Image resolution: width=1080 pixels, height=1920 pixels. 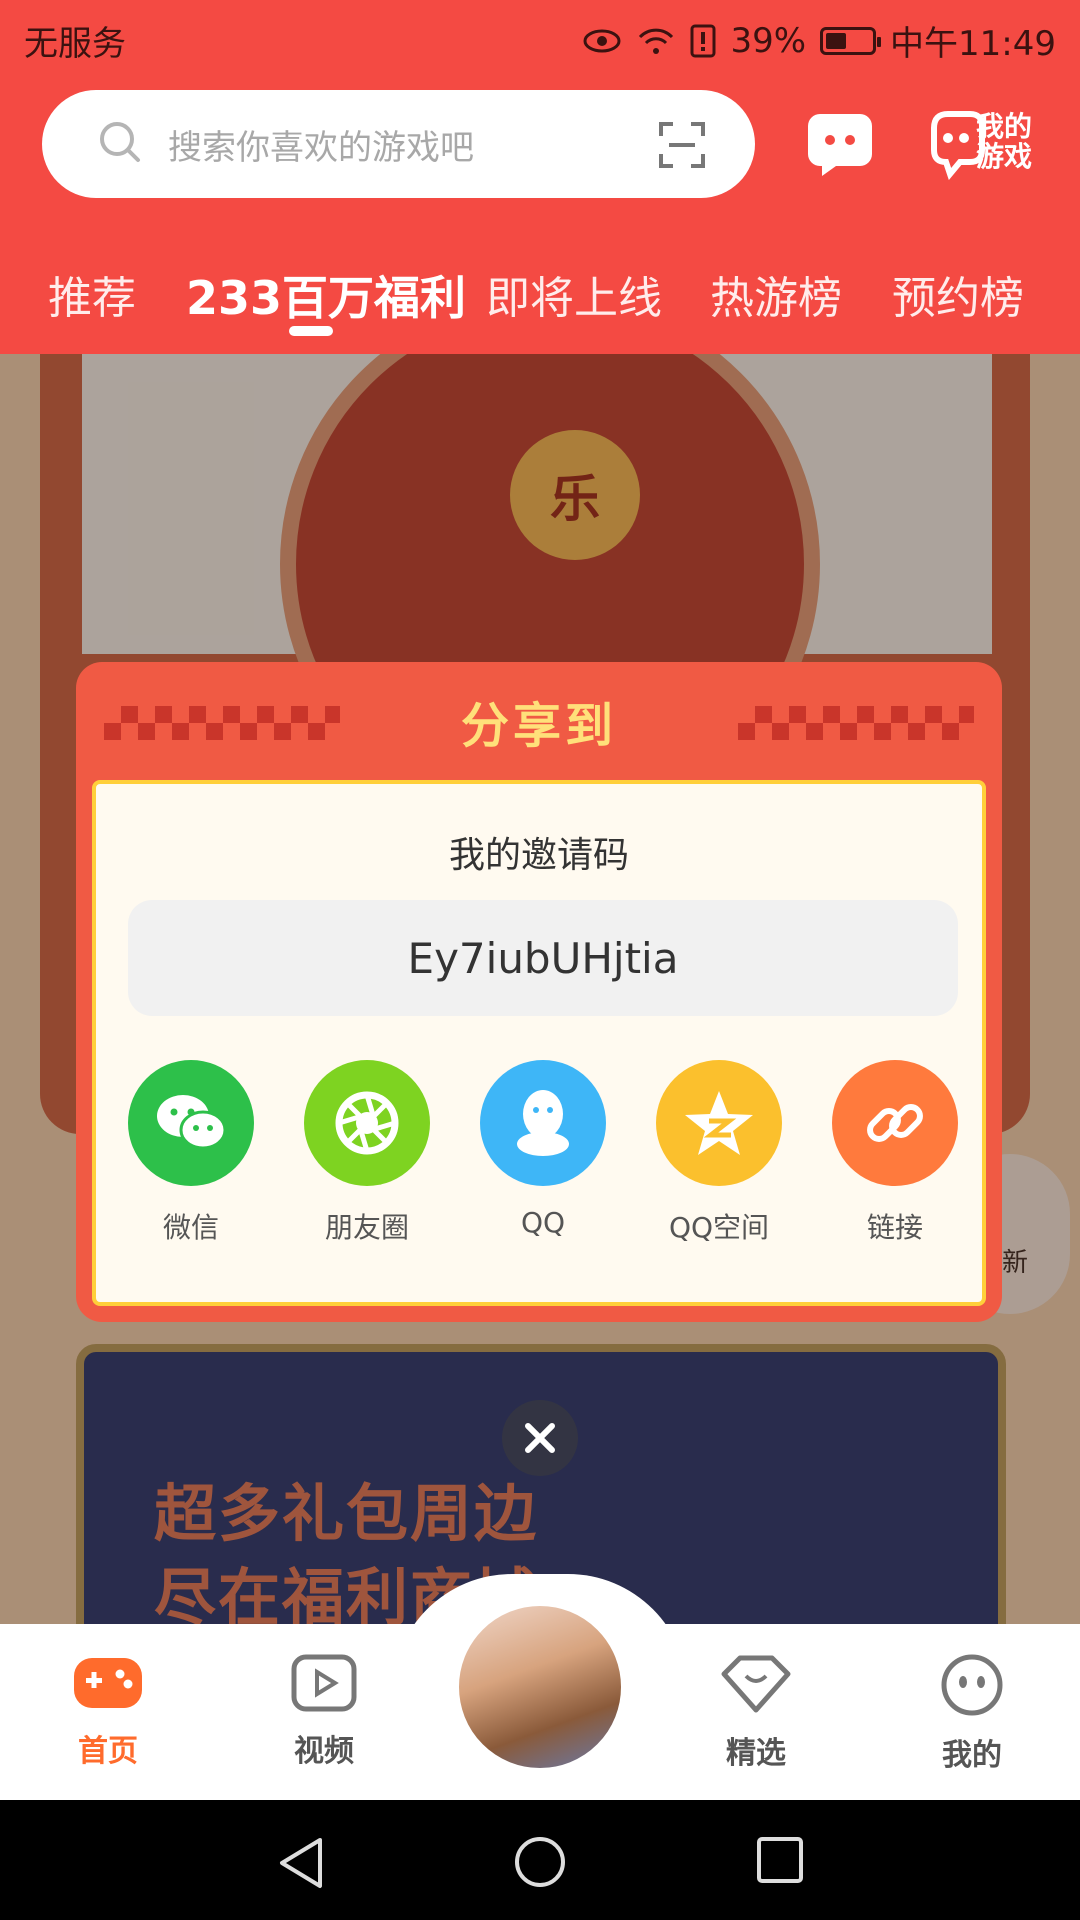 I want to click on share-qq-button: QQ, so click(x=543, y=1149).